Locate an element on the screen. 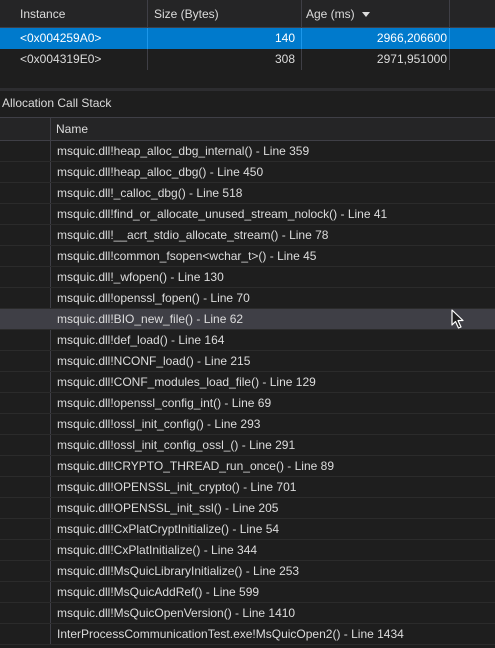 Image resolution: width=495 pixels, height=648 pixels. call-stack-row: msquic.dll!ossl_init_config() - Line 293 is located at coordinates (247, 424).